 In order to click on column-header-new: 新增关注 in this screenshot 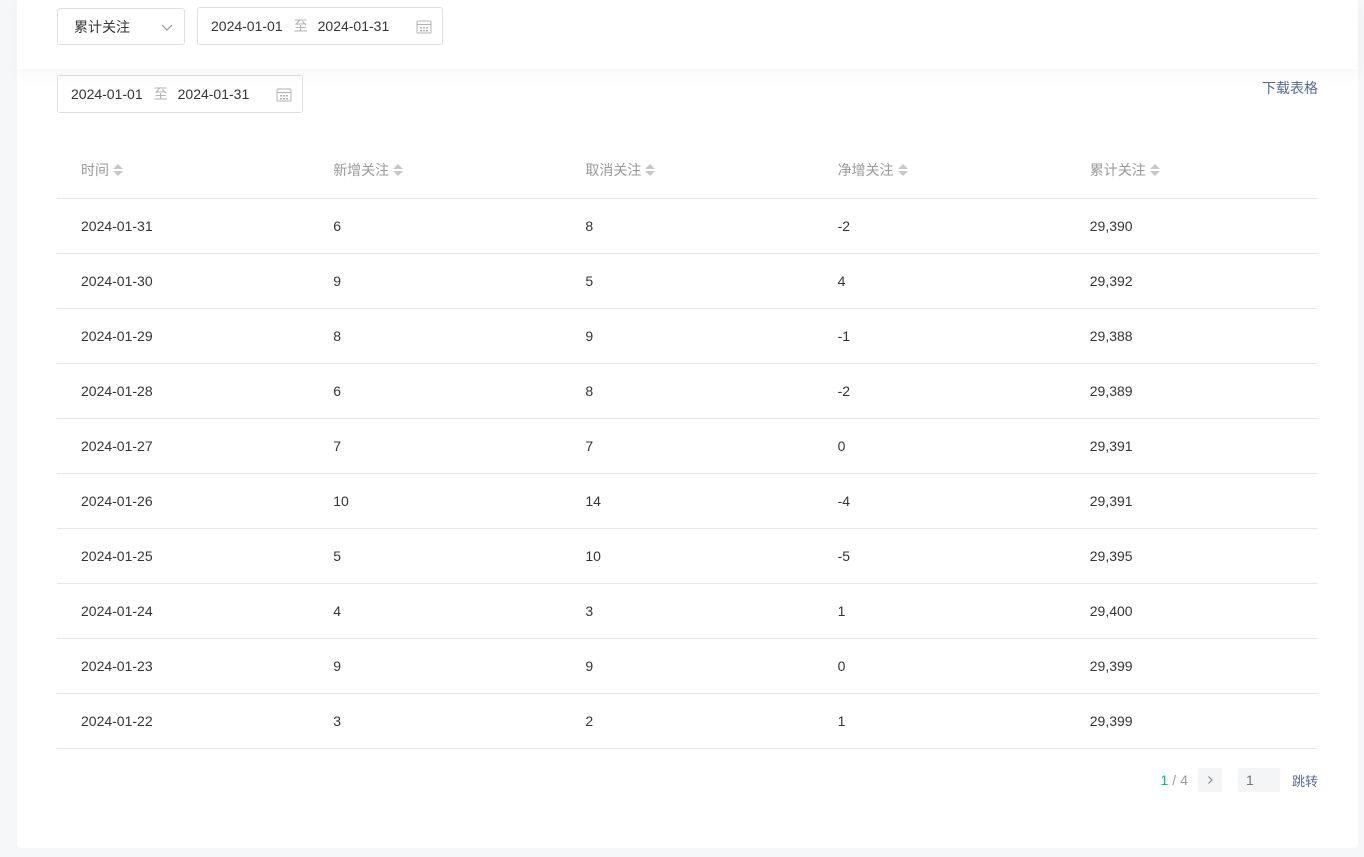, I will do `click(435, 171)`.